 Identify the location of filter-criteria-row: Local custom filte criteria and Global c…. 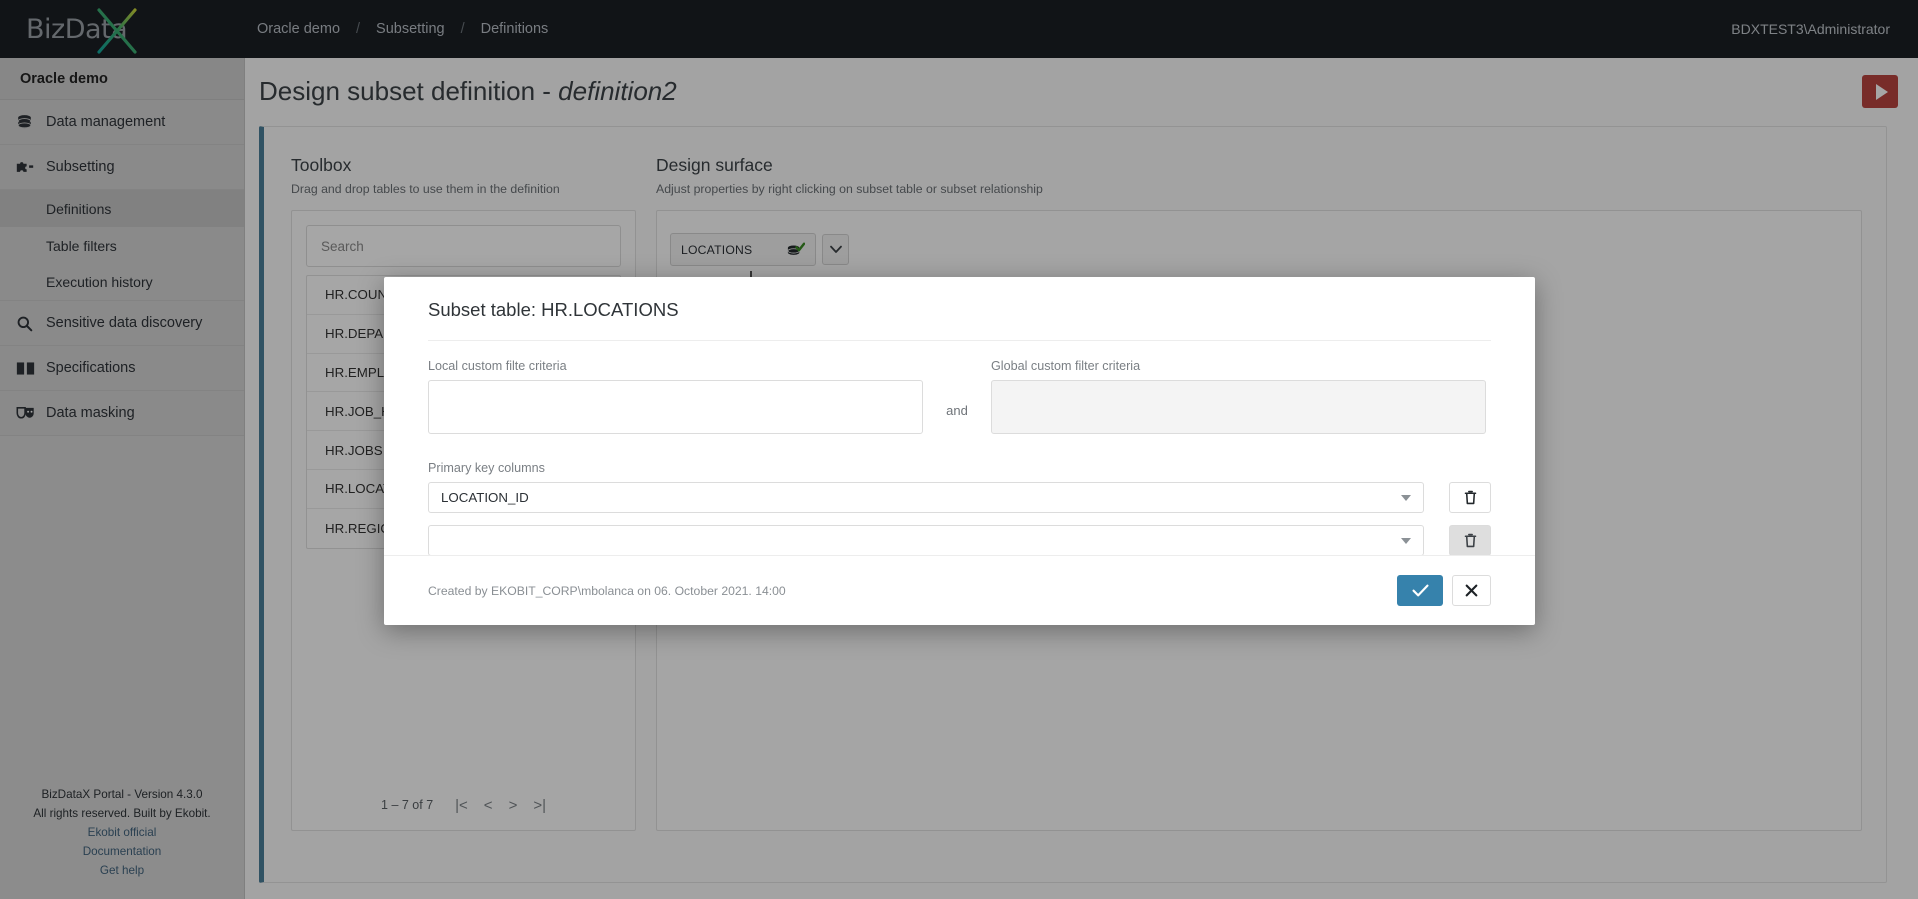
(959, 399).